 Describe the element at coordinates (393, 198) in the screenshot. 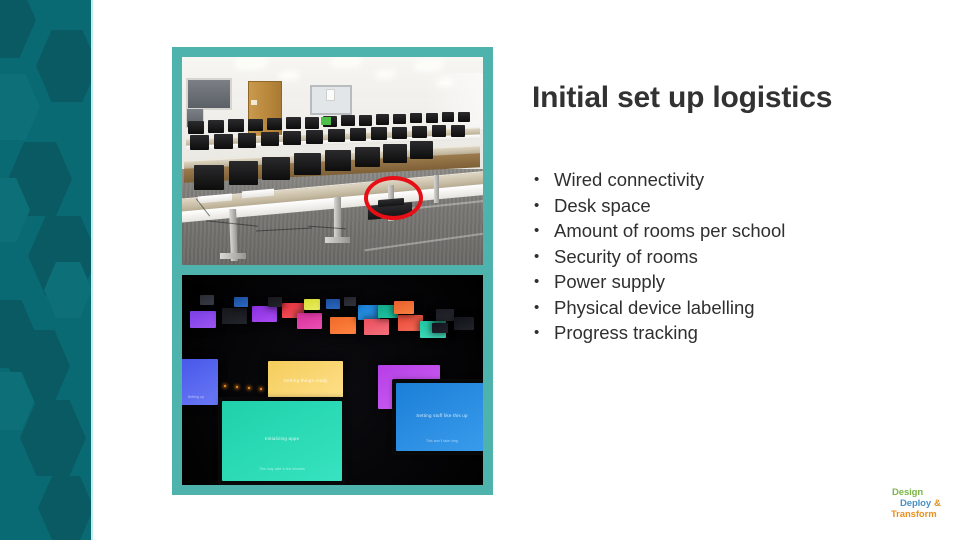

I see `red-highlight-annotation` at that location.